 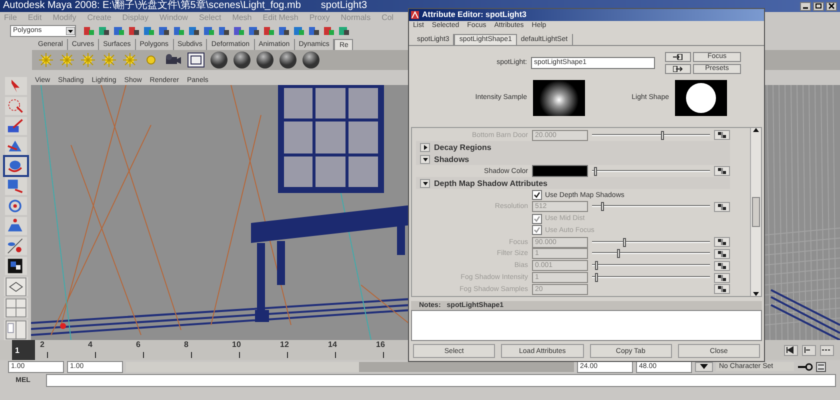 I want to click on section-header: Shadows, so click(x=573, y=159).